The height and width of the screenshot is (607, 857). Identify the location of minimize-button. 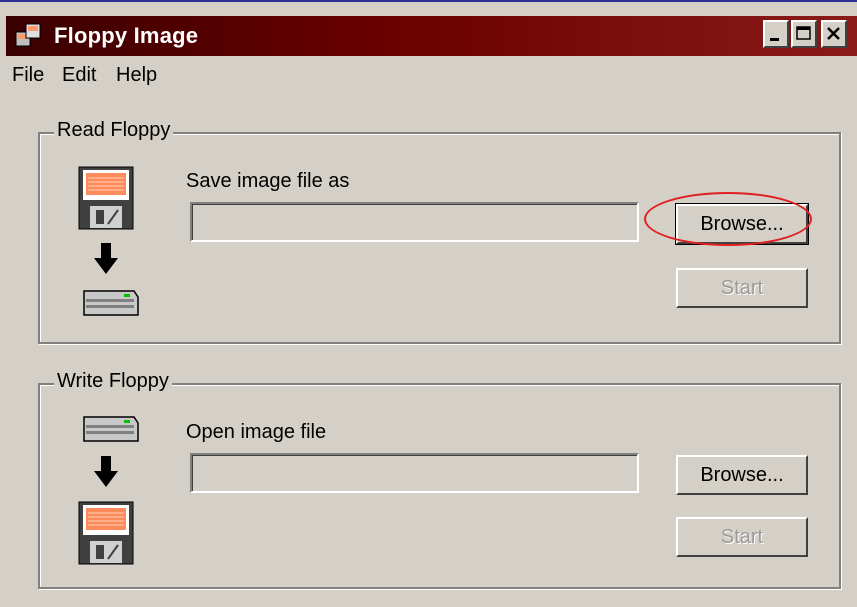
(776, 34).